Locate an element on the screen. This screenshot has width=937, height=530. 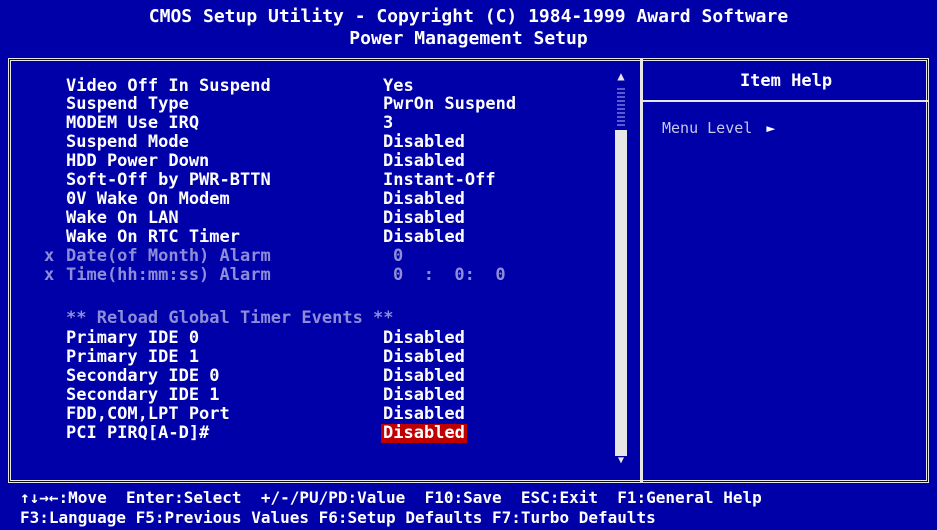
setting-value: 0 is located at coordinates (398, 256).